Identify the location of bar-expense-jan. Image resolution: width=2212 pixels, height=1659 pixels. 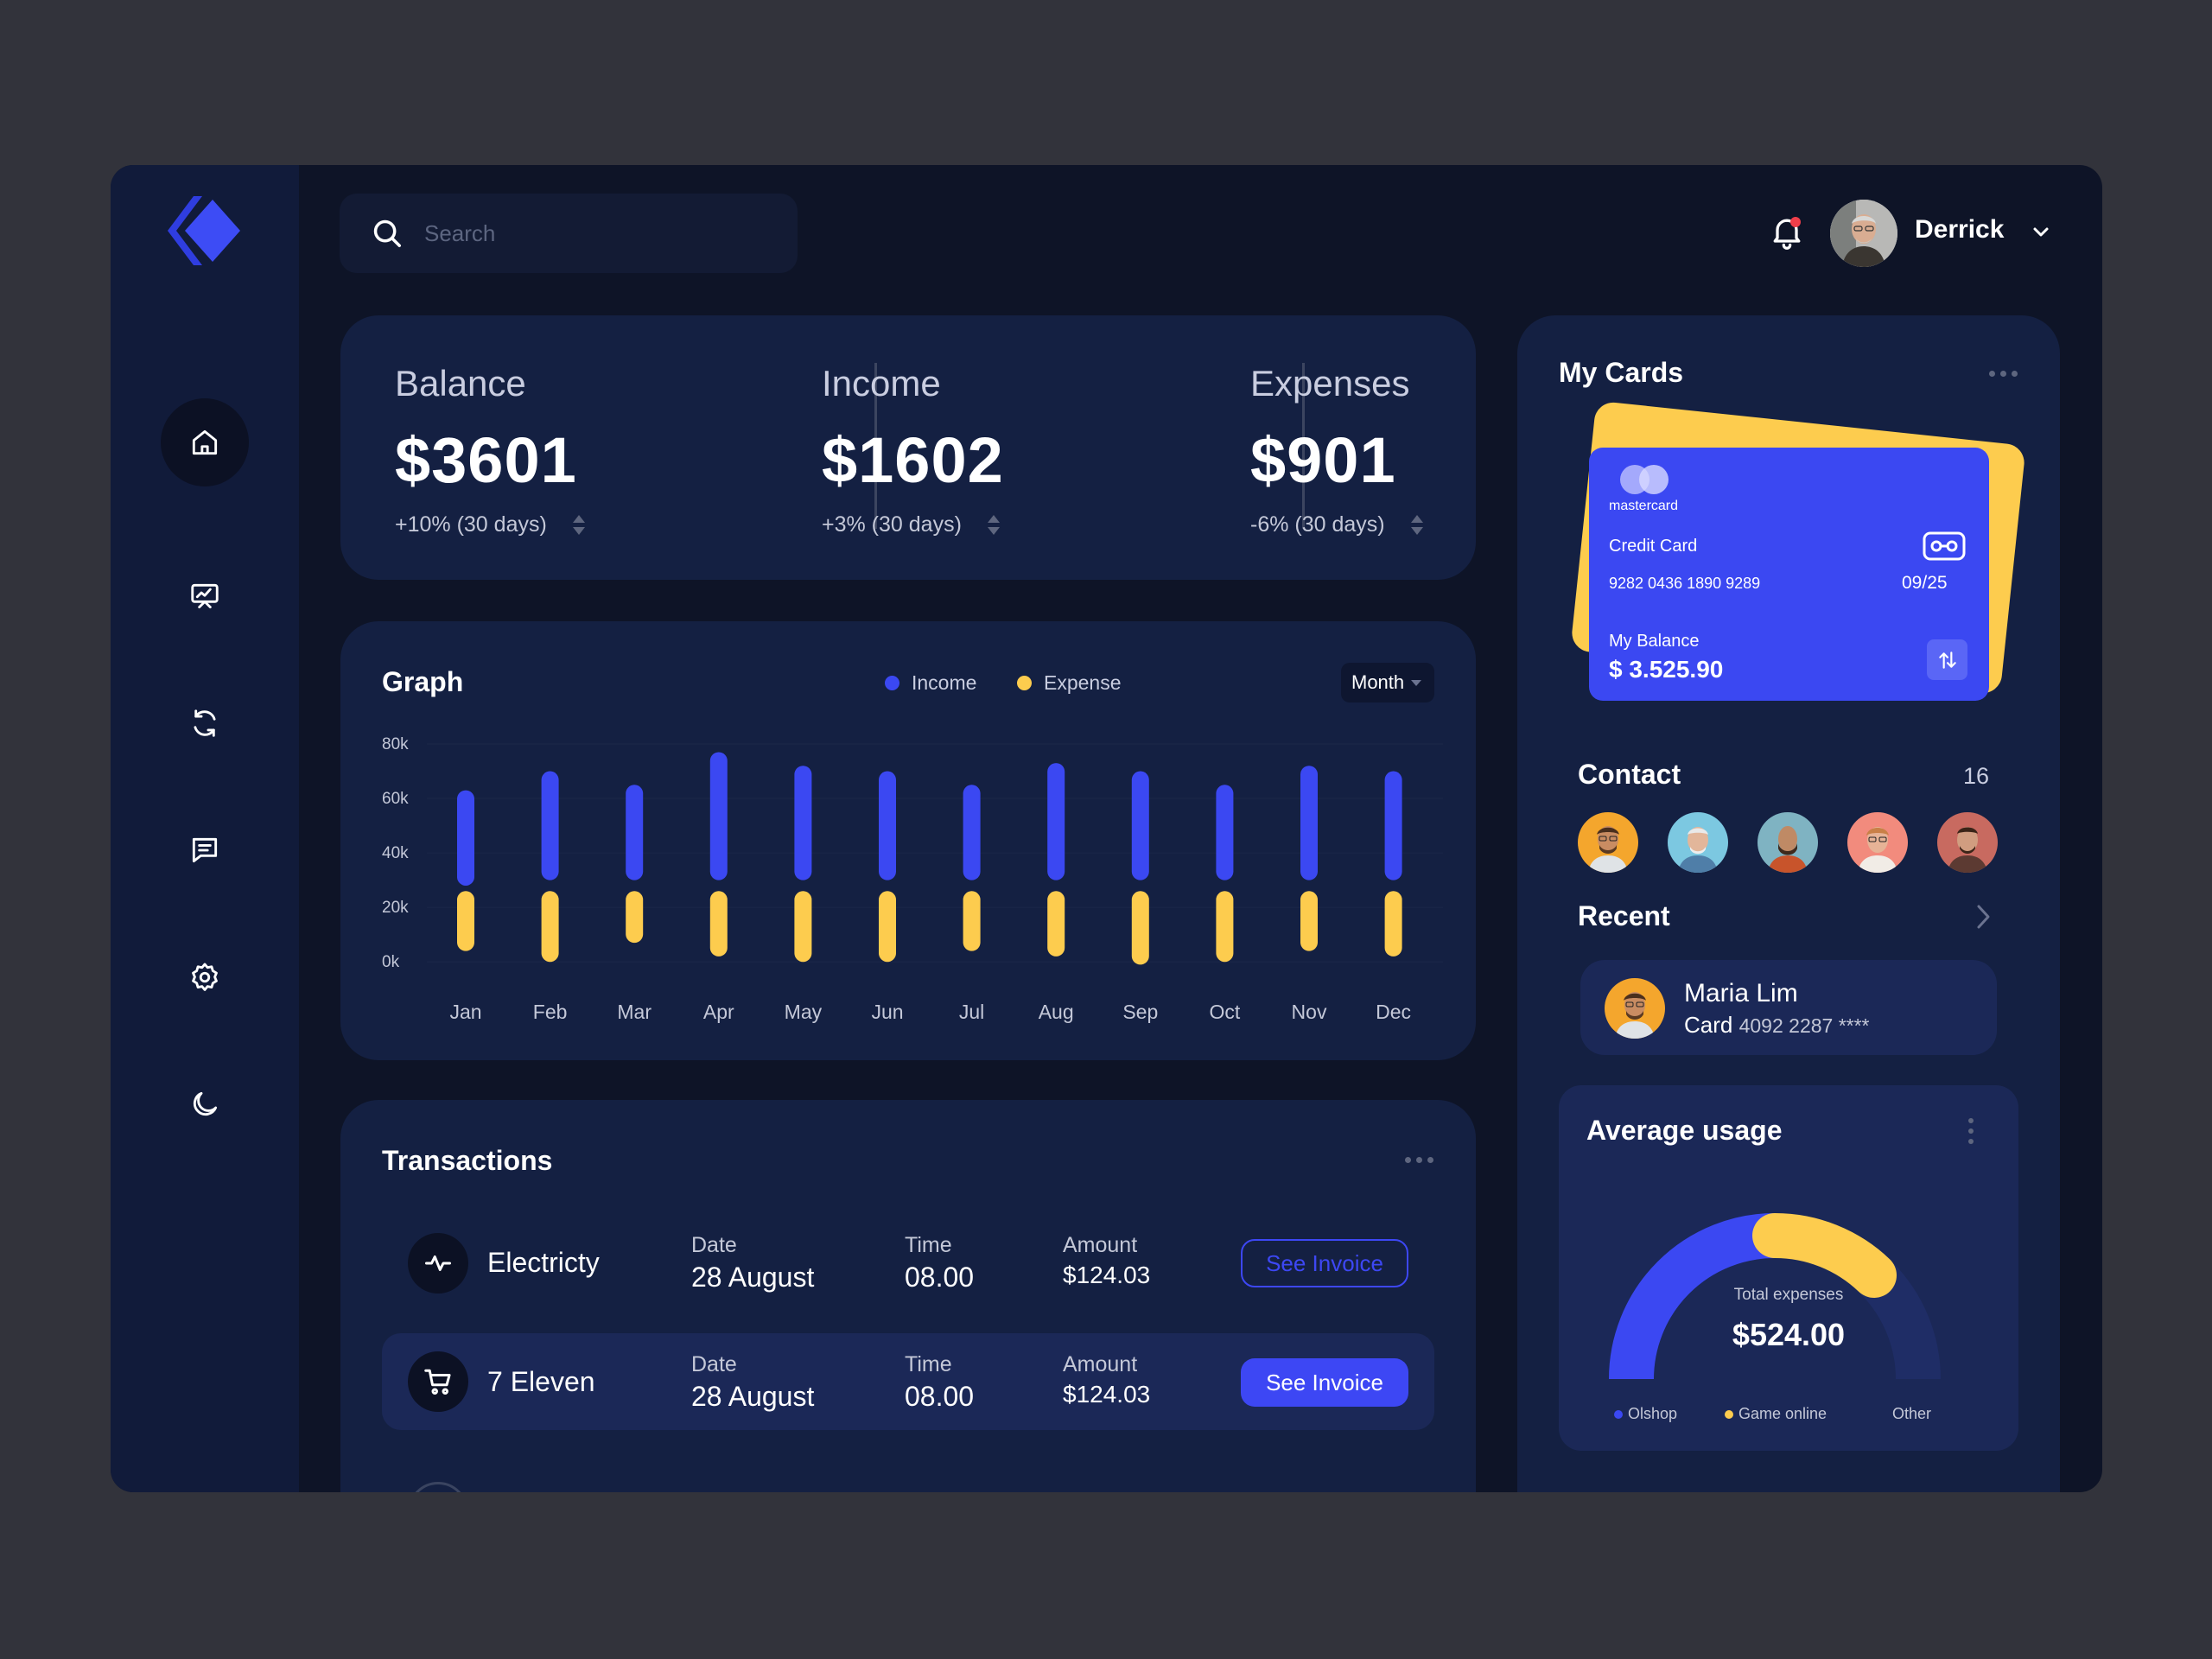
(465, 921).